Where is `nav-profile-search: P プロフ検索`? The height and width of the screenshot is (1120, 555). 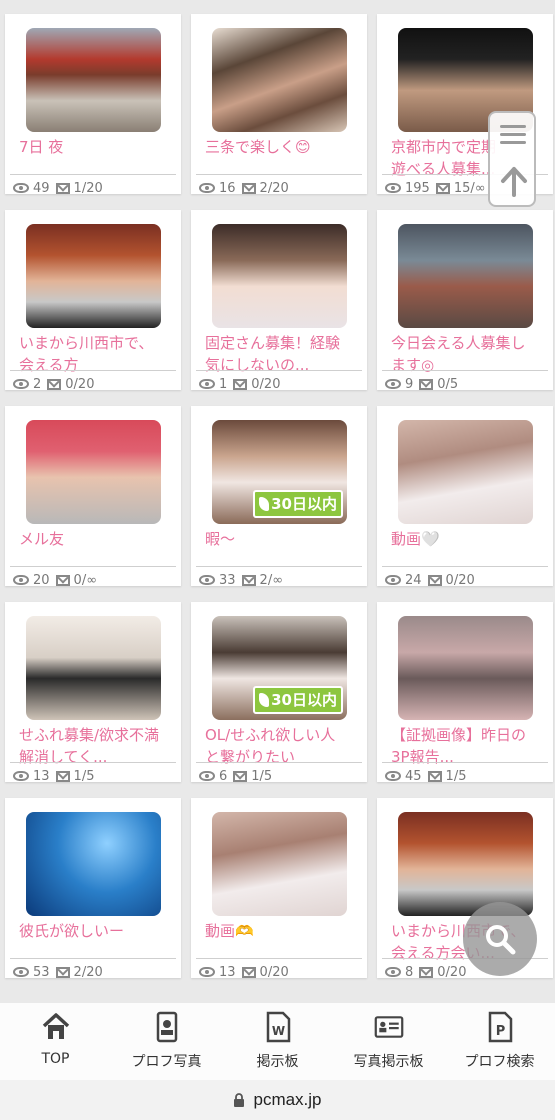
nav-profile-search: P プロフ検索 is located at coordinates (499, 1041).